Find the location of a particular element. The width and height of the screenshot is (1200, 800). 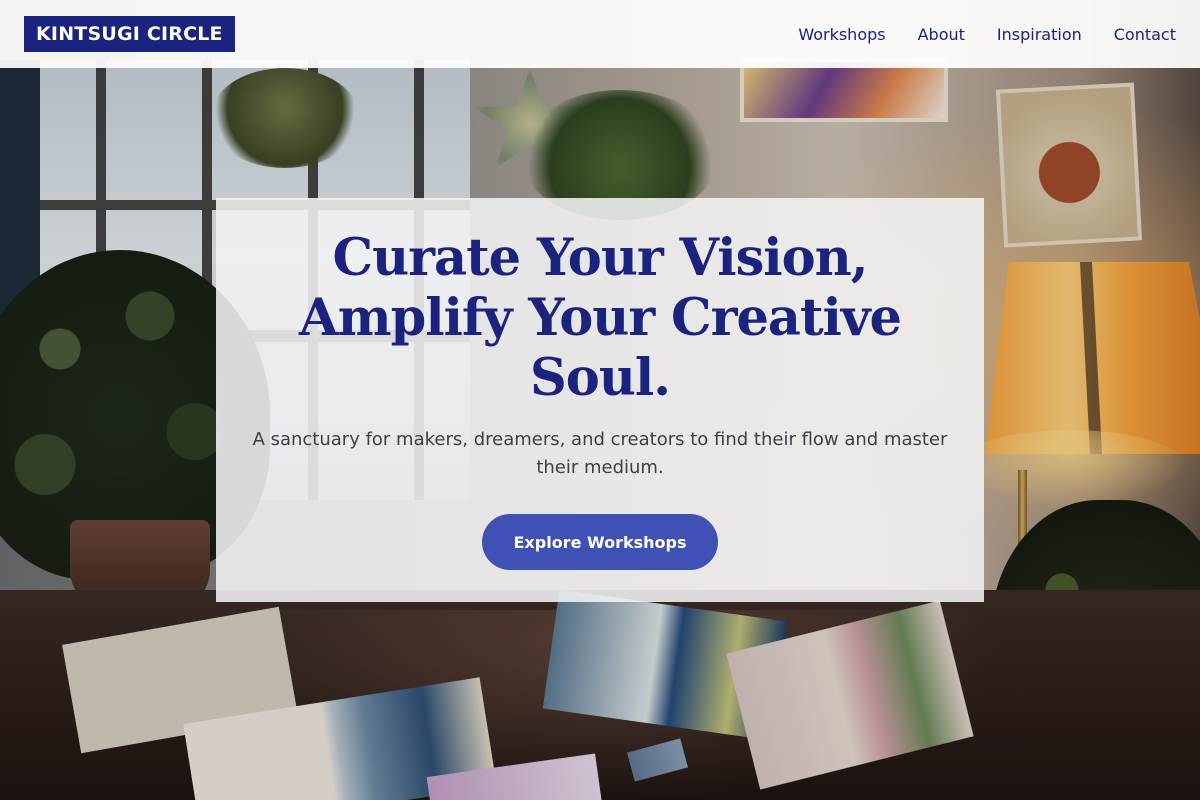

explore-workshops-button: Explore Workshops is located at coordinates (600, 542).